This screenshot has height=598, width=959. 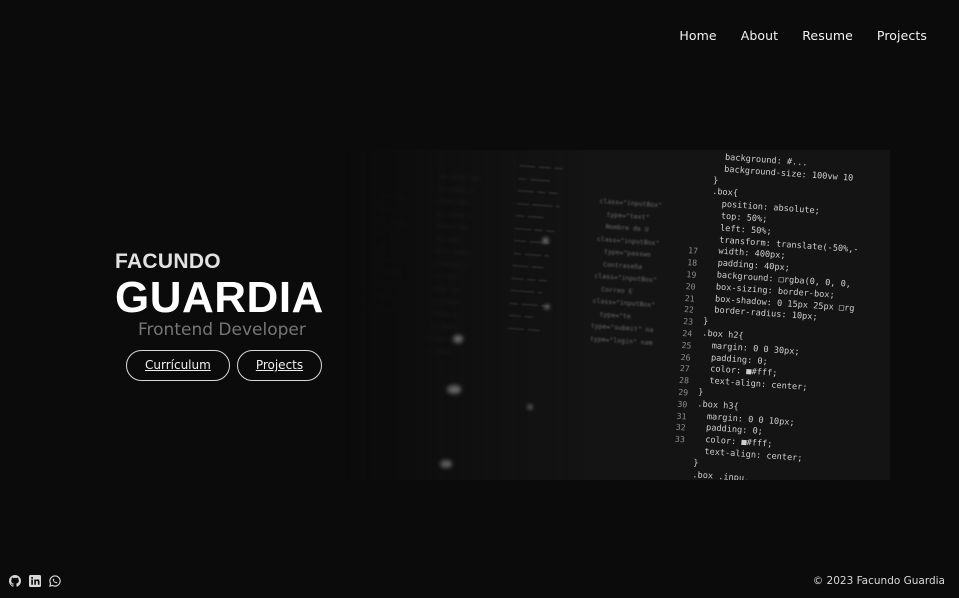 What do you see at coordinates (168, 261) in the screenshot?
I see `first-name: FACUNDO` at bounding box center [168, 261].